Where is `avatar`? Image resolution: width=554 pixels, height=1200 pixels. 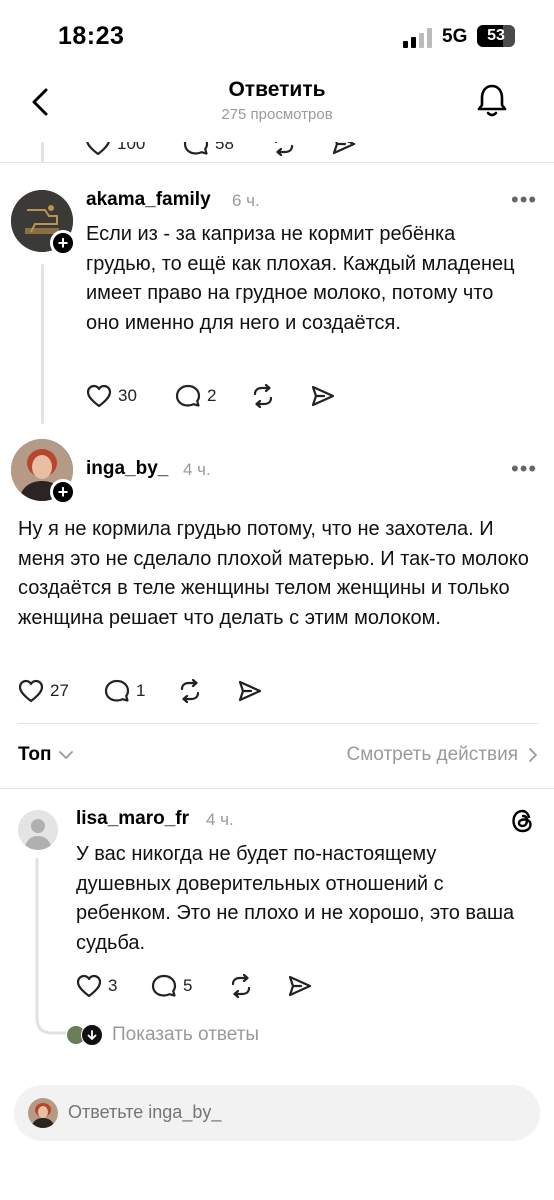
avatar is located at coordinates (38, 830).